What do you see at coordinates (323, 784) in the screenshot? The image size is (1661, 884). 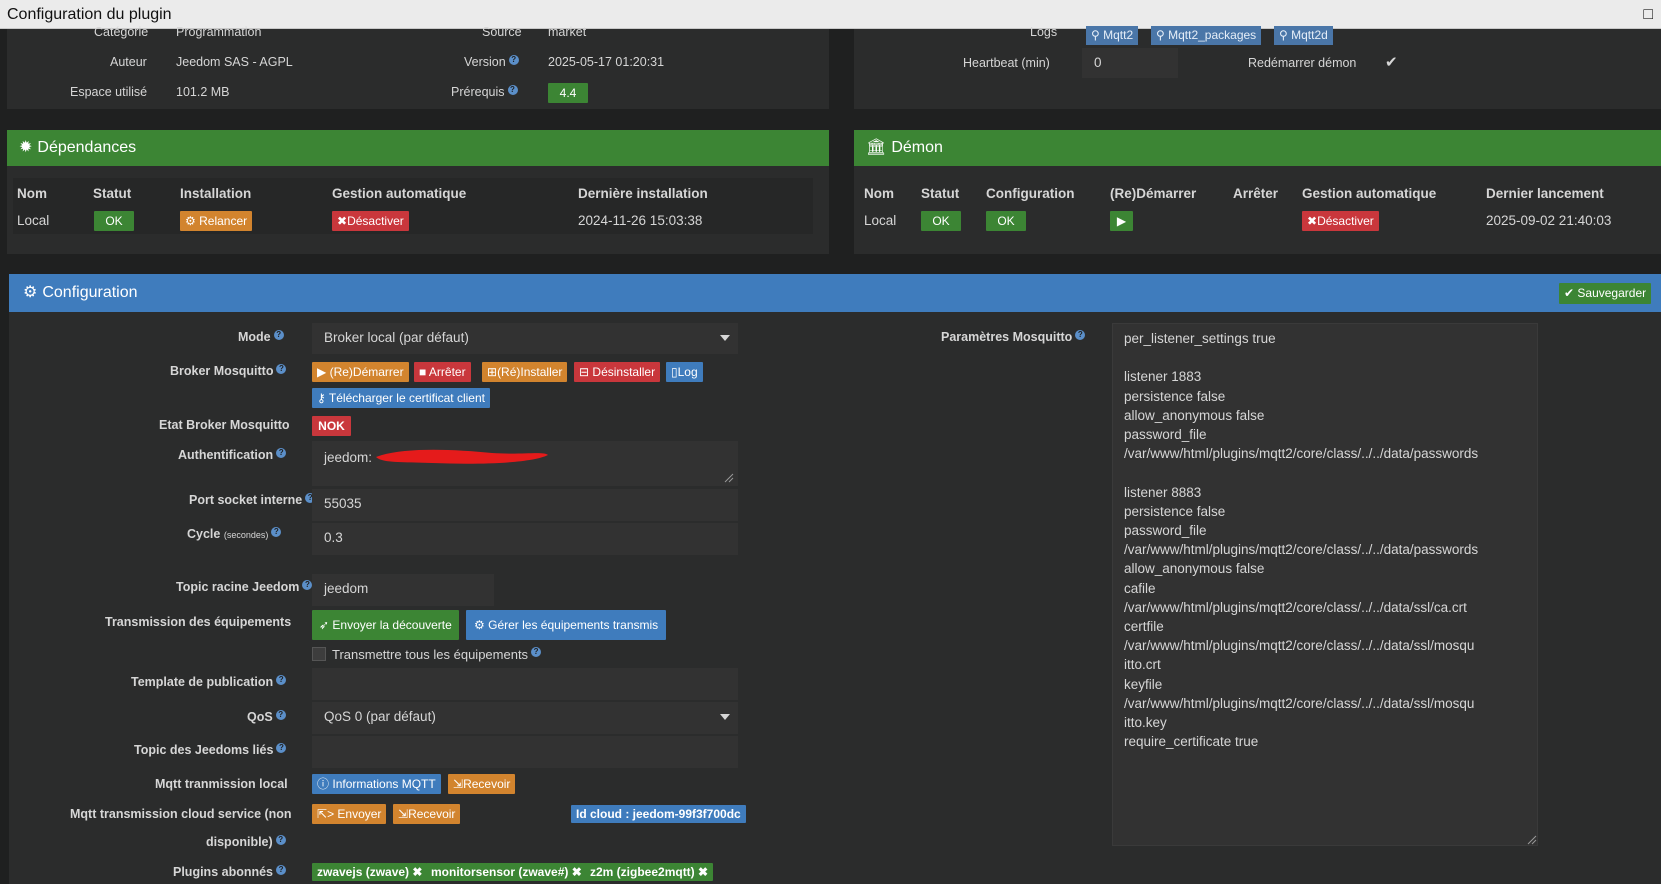 I see `info-icon: ⓘ` at bounding box center [323, 784].